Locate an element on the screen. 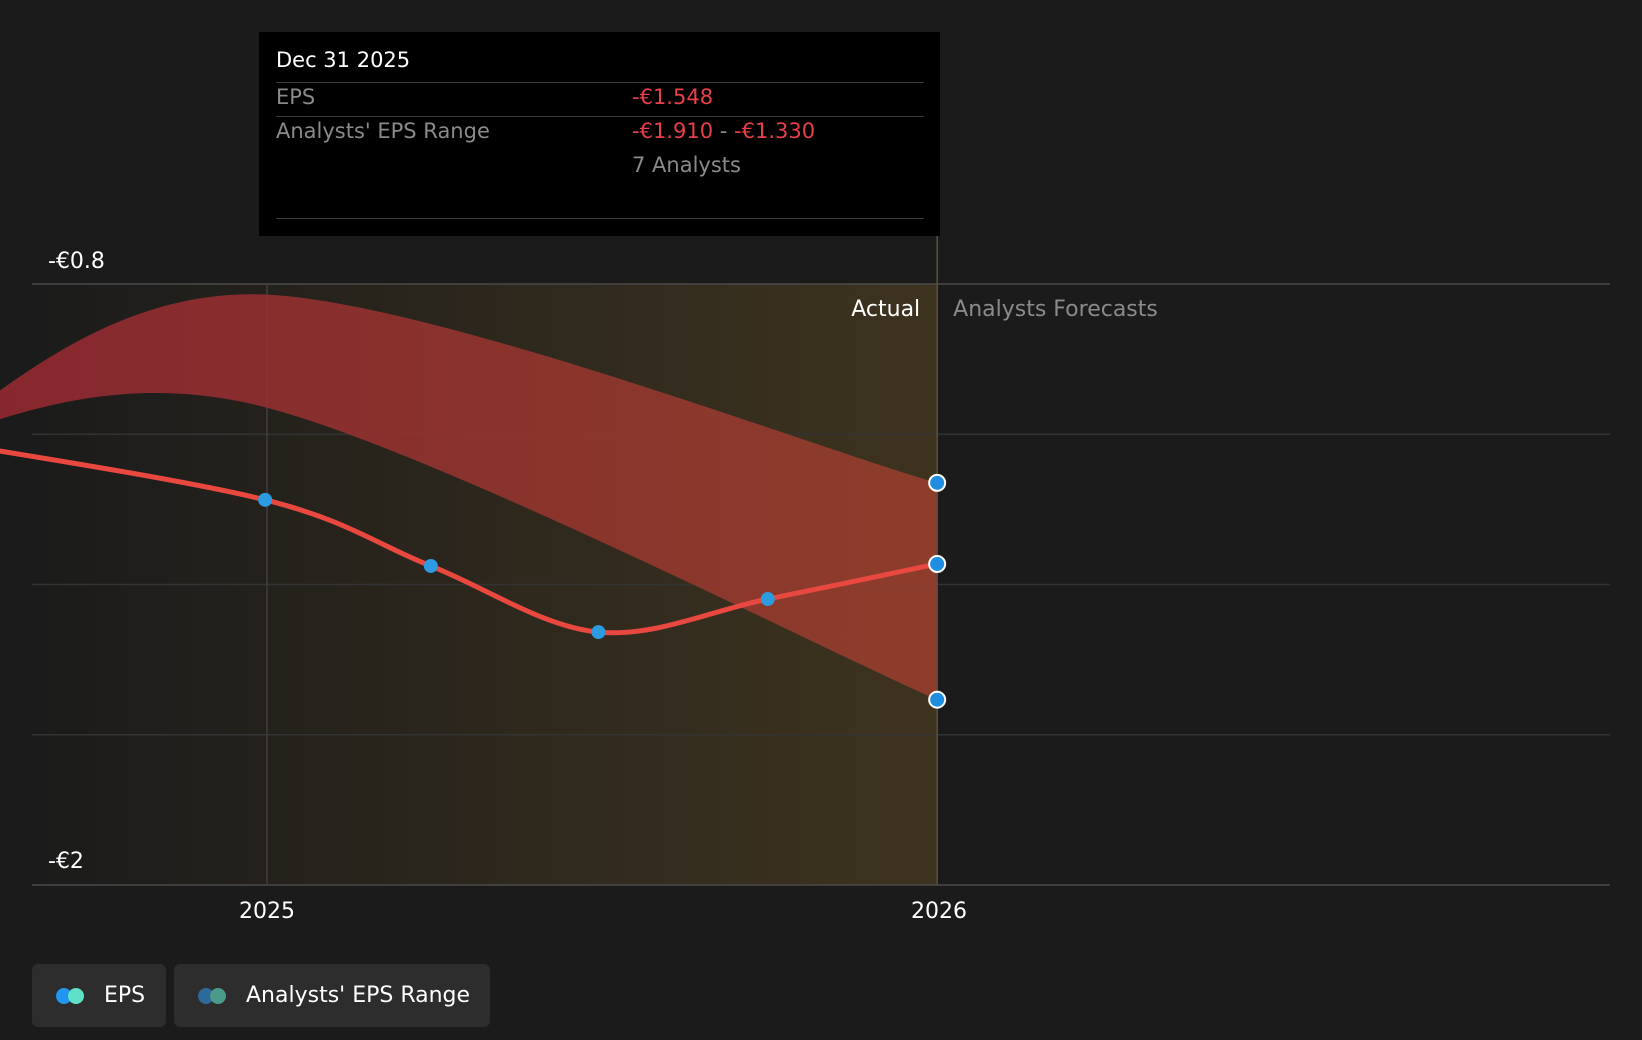  legend-label-eps: EPS is located at coordinates (125, 995).